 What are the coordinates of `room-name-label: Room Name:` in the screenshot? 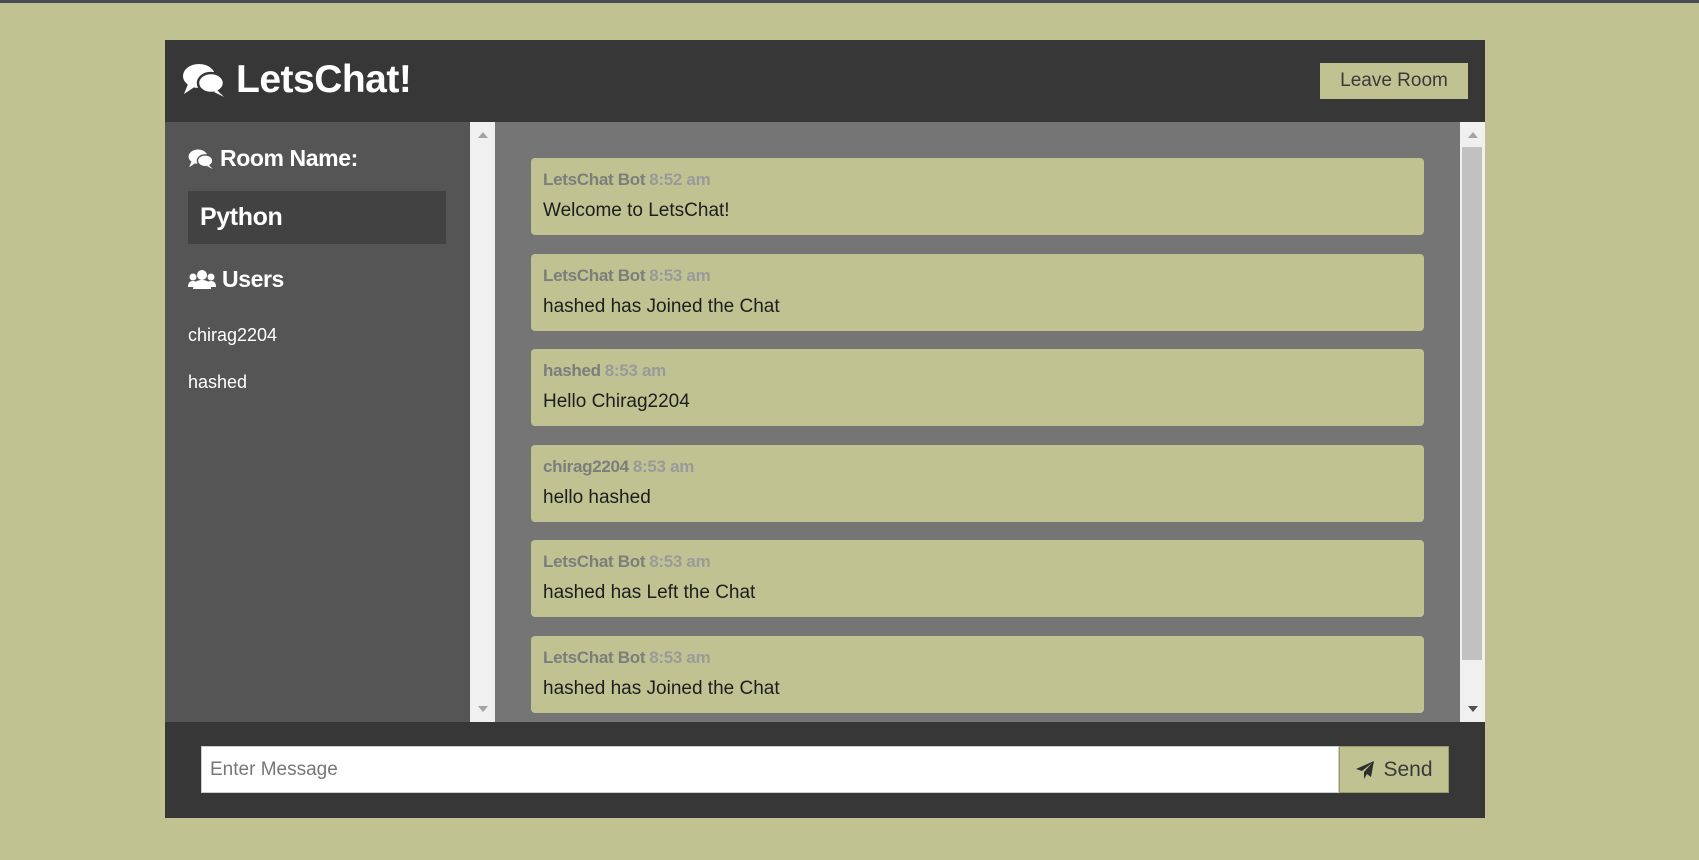 It's located at (289, 158).